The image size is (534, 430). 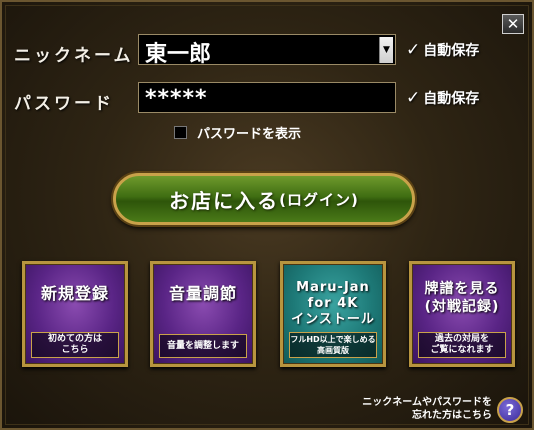 What do you see at coordinates (462, 298) in the screenshot?
I see `replay-tile-title: 牌譜を見る (対戦記録)` at bounding box center [462, 298].